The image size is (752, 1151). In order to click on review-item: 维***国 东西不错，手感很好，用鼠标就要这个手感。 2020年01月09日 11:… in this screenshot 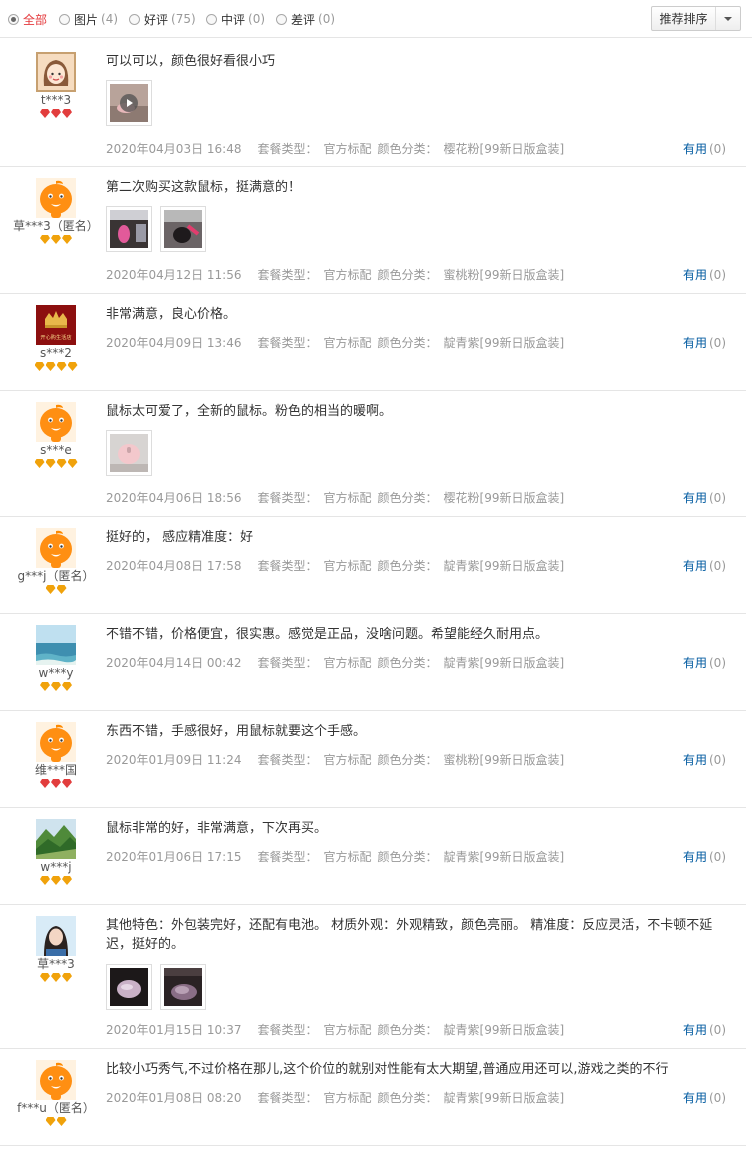, I will do `click(373, 760)`.